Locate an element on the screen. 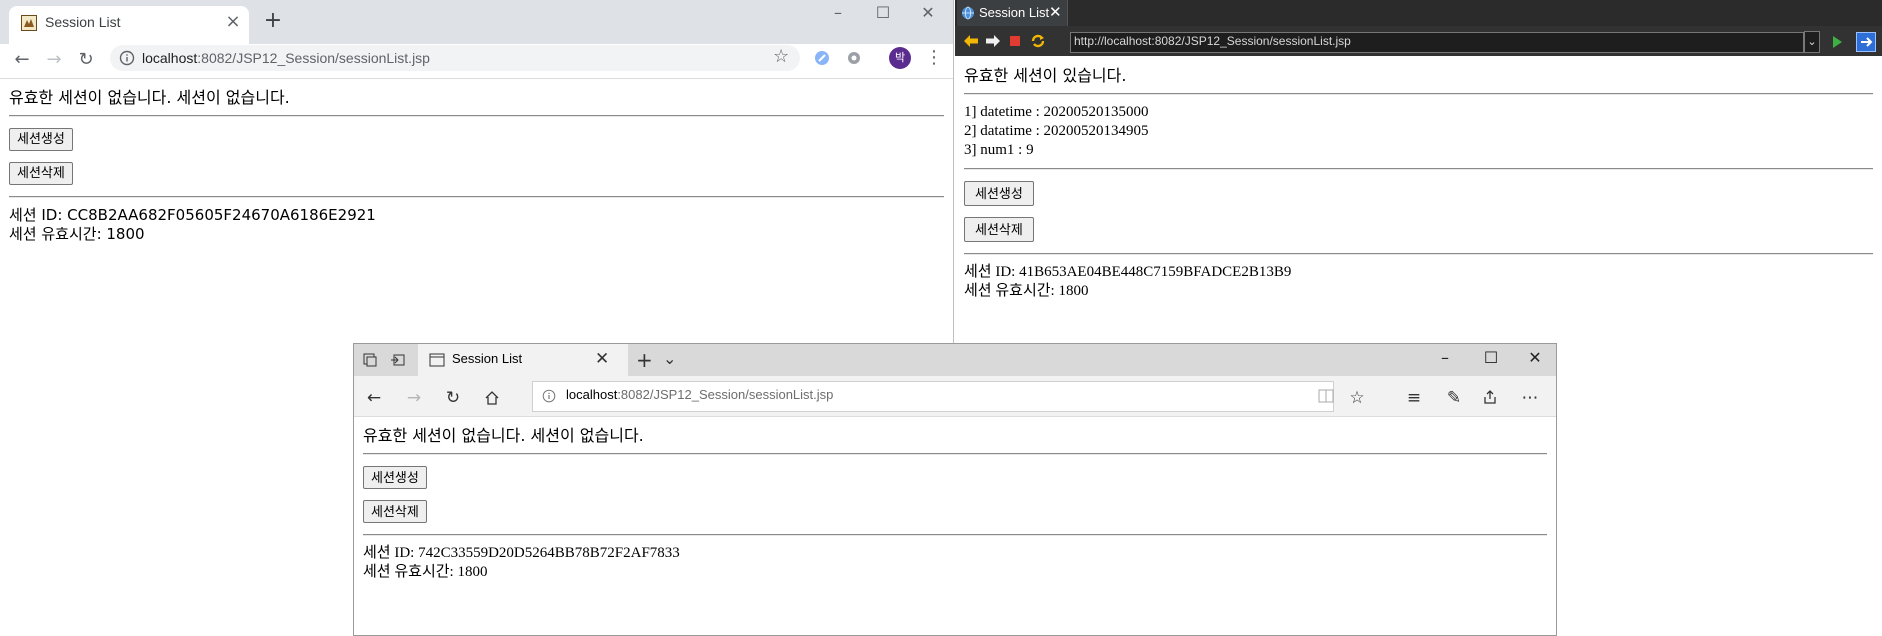 The width and height of the screenshot is (1882, 636). chrome-tab-title: Session List is located at coordinates (83, 22).